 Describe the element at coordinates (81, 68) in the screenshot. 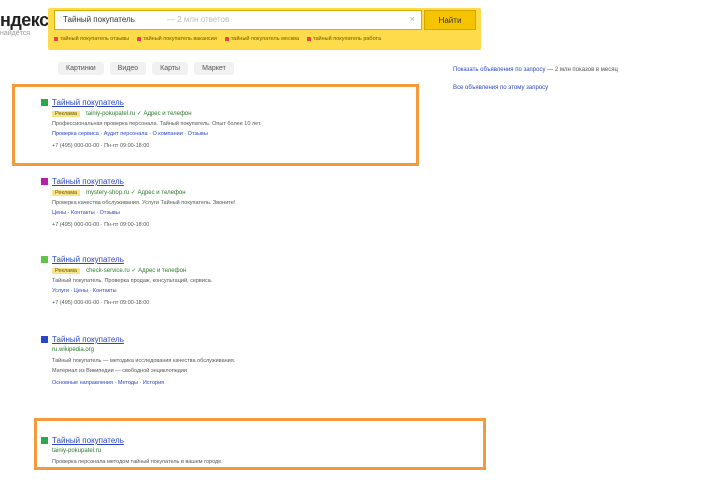

I see `tab-images: Картинки` at that location.